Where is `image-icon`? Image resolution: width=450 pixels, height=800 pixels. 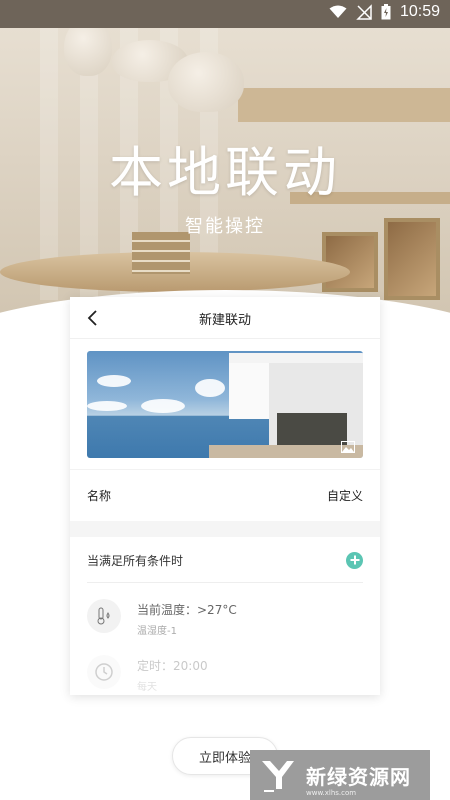
image-icon is located at coordinates (348, 445).